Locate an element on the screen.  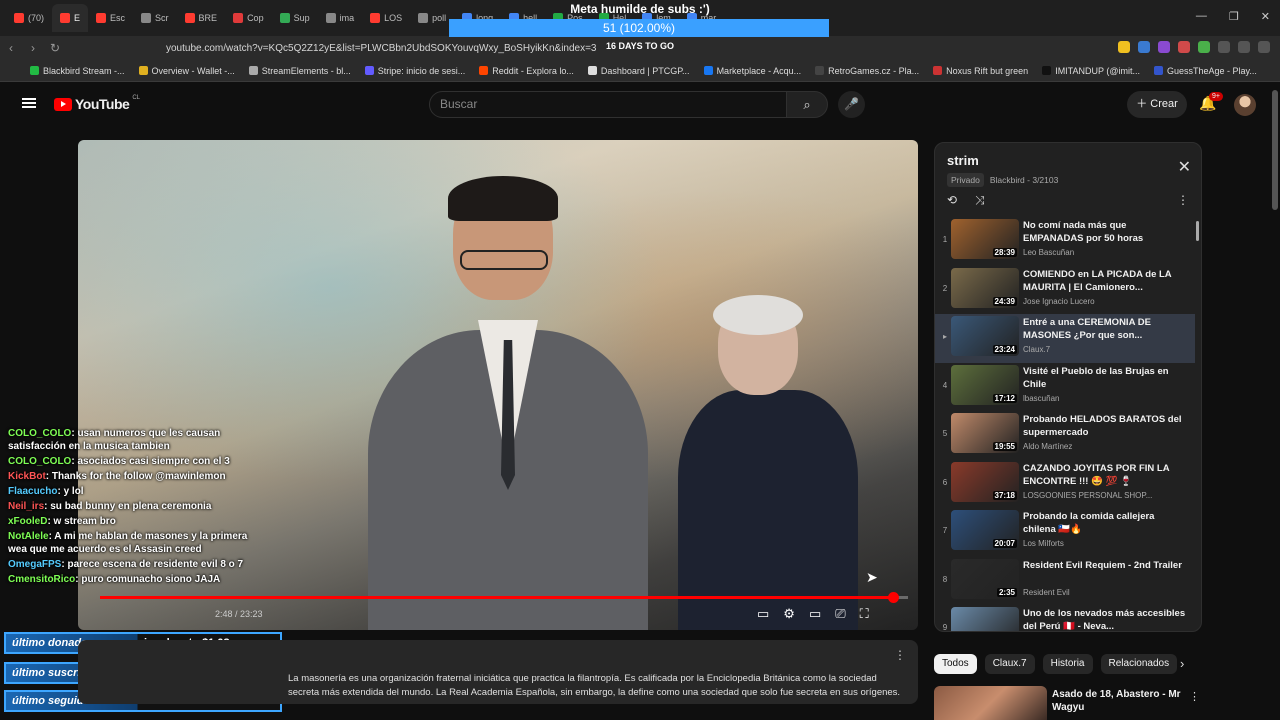
privacy-badge: Privado is located at coordinates (965, 180).